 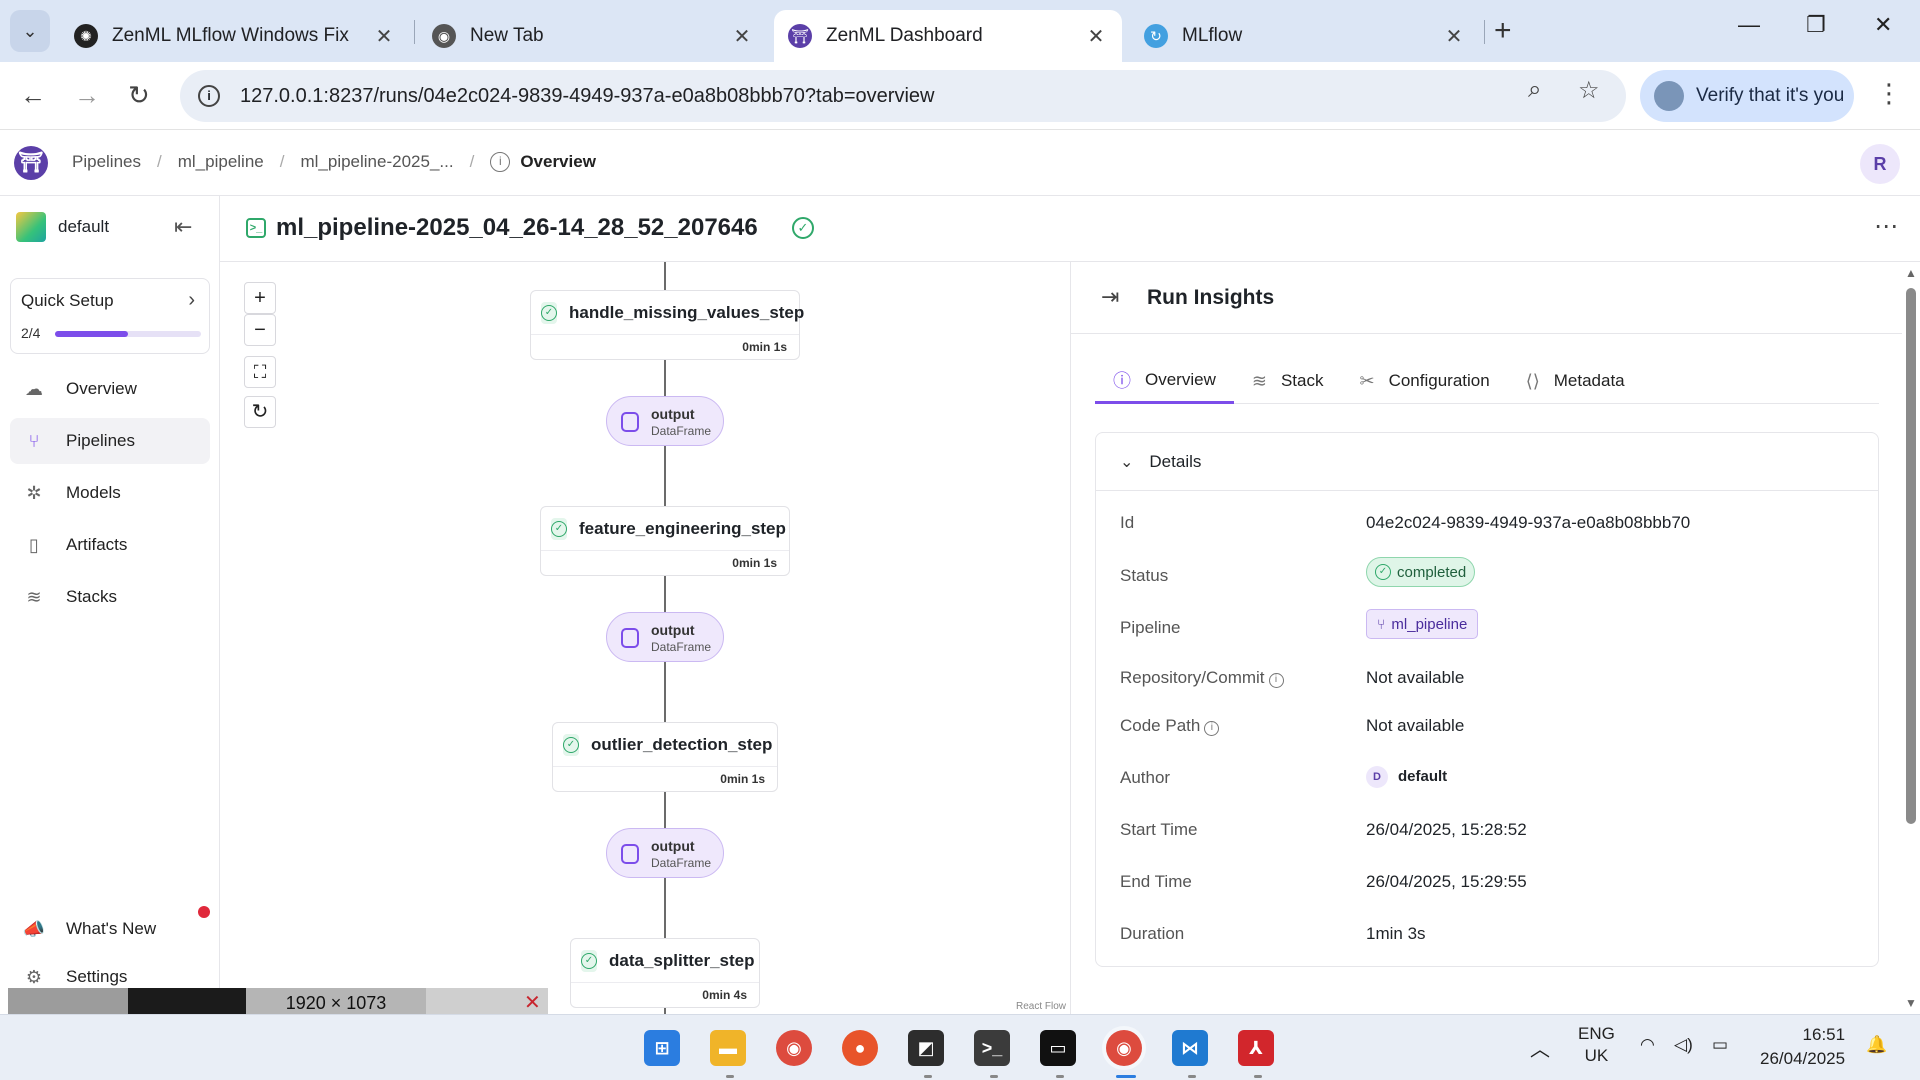 What do you see at coordinates (1305, 36) in the screenshot?
I see `tab-mlflow: ↻ MLflow ✕` at bounding box center [1305, 36].